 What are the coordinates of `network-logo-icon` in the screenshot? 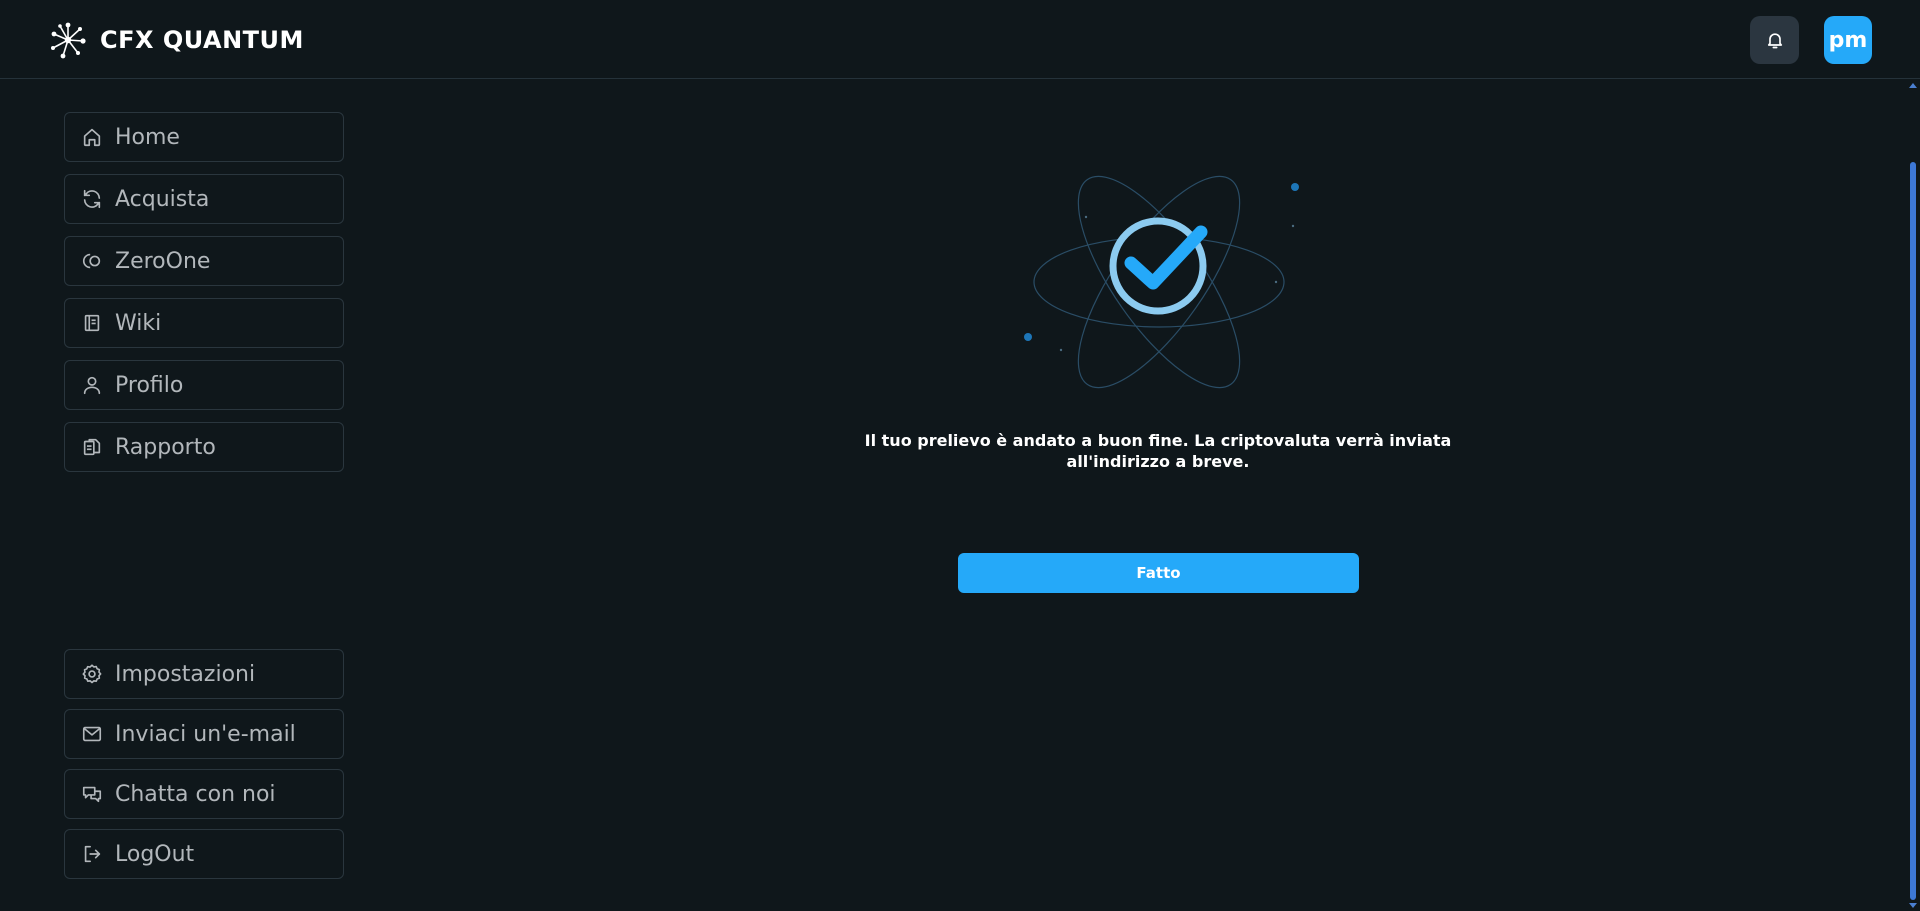 It's located at (68, 40).